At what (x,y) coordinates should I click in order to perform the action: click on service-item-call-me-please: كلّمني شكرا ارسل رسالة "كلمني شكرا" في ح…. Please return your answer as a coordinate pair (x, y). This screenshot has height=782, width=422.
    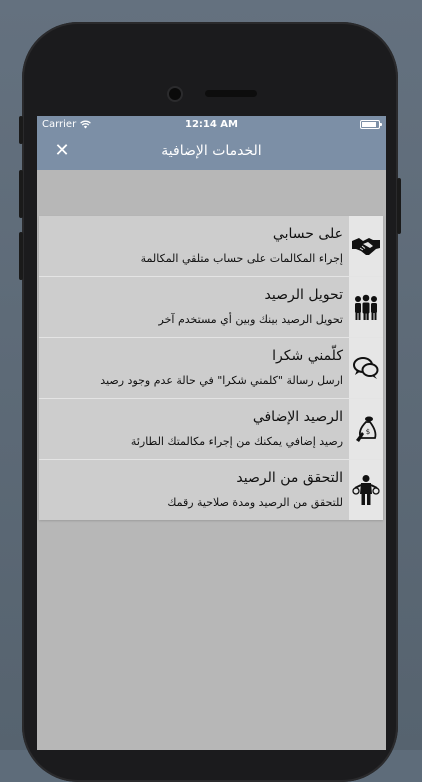
    Looking at the image, I should click on (211, 368).